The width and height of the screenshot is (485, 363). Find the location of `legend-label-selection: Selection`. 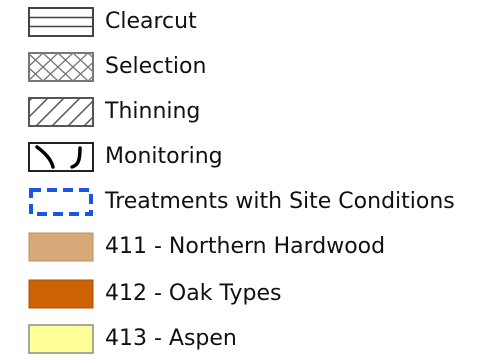

legend-label-selection: Selection is located at coordinates (156, 66).